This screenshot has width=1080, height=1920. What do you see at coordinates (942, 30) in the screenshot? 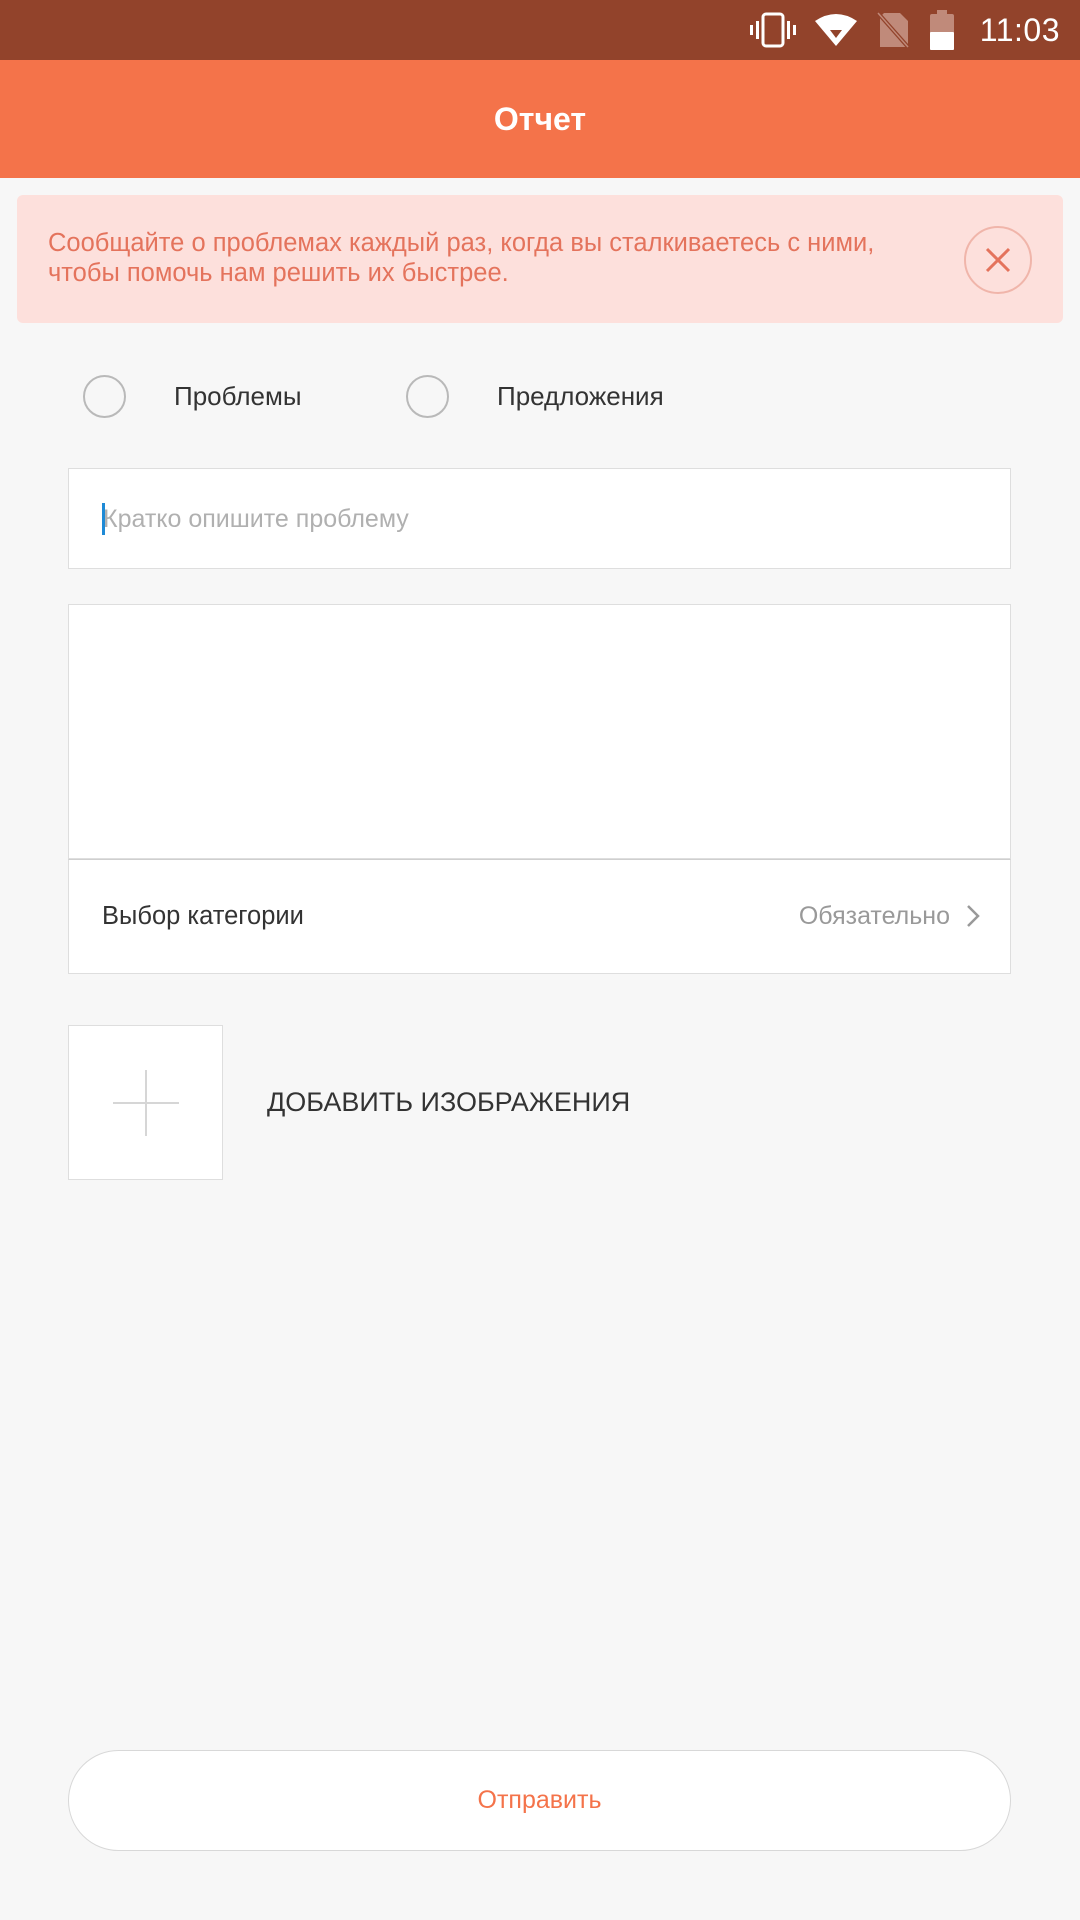
I see `battery-icon` at bounding box center [942, 30].